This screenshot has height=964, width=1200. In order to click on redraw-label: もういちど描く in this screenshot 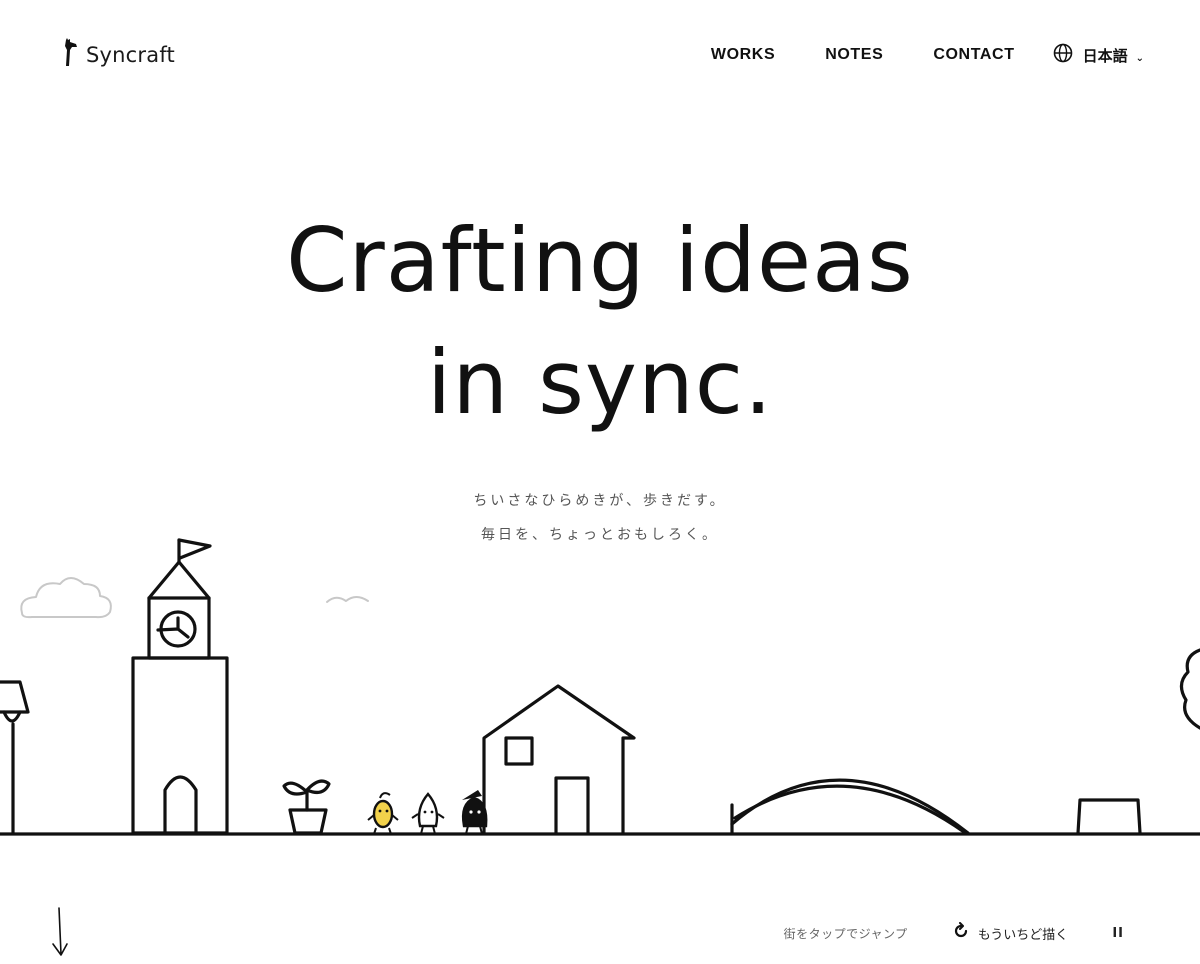, I will do `click(1023, 935)`.